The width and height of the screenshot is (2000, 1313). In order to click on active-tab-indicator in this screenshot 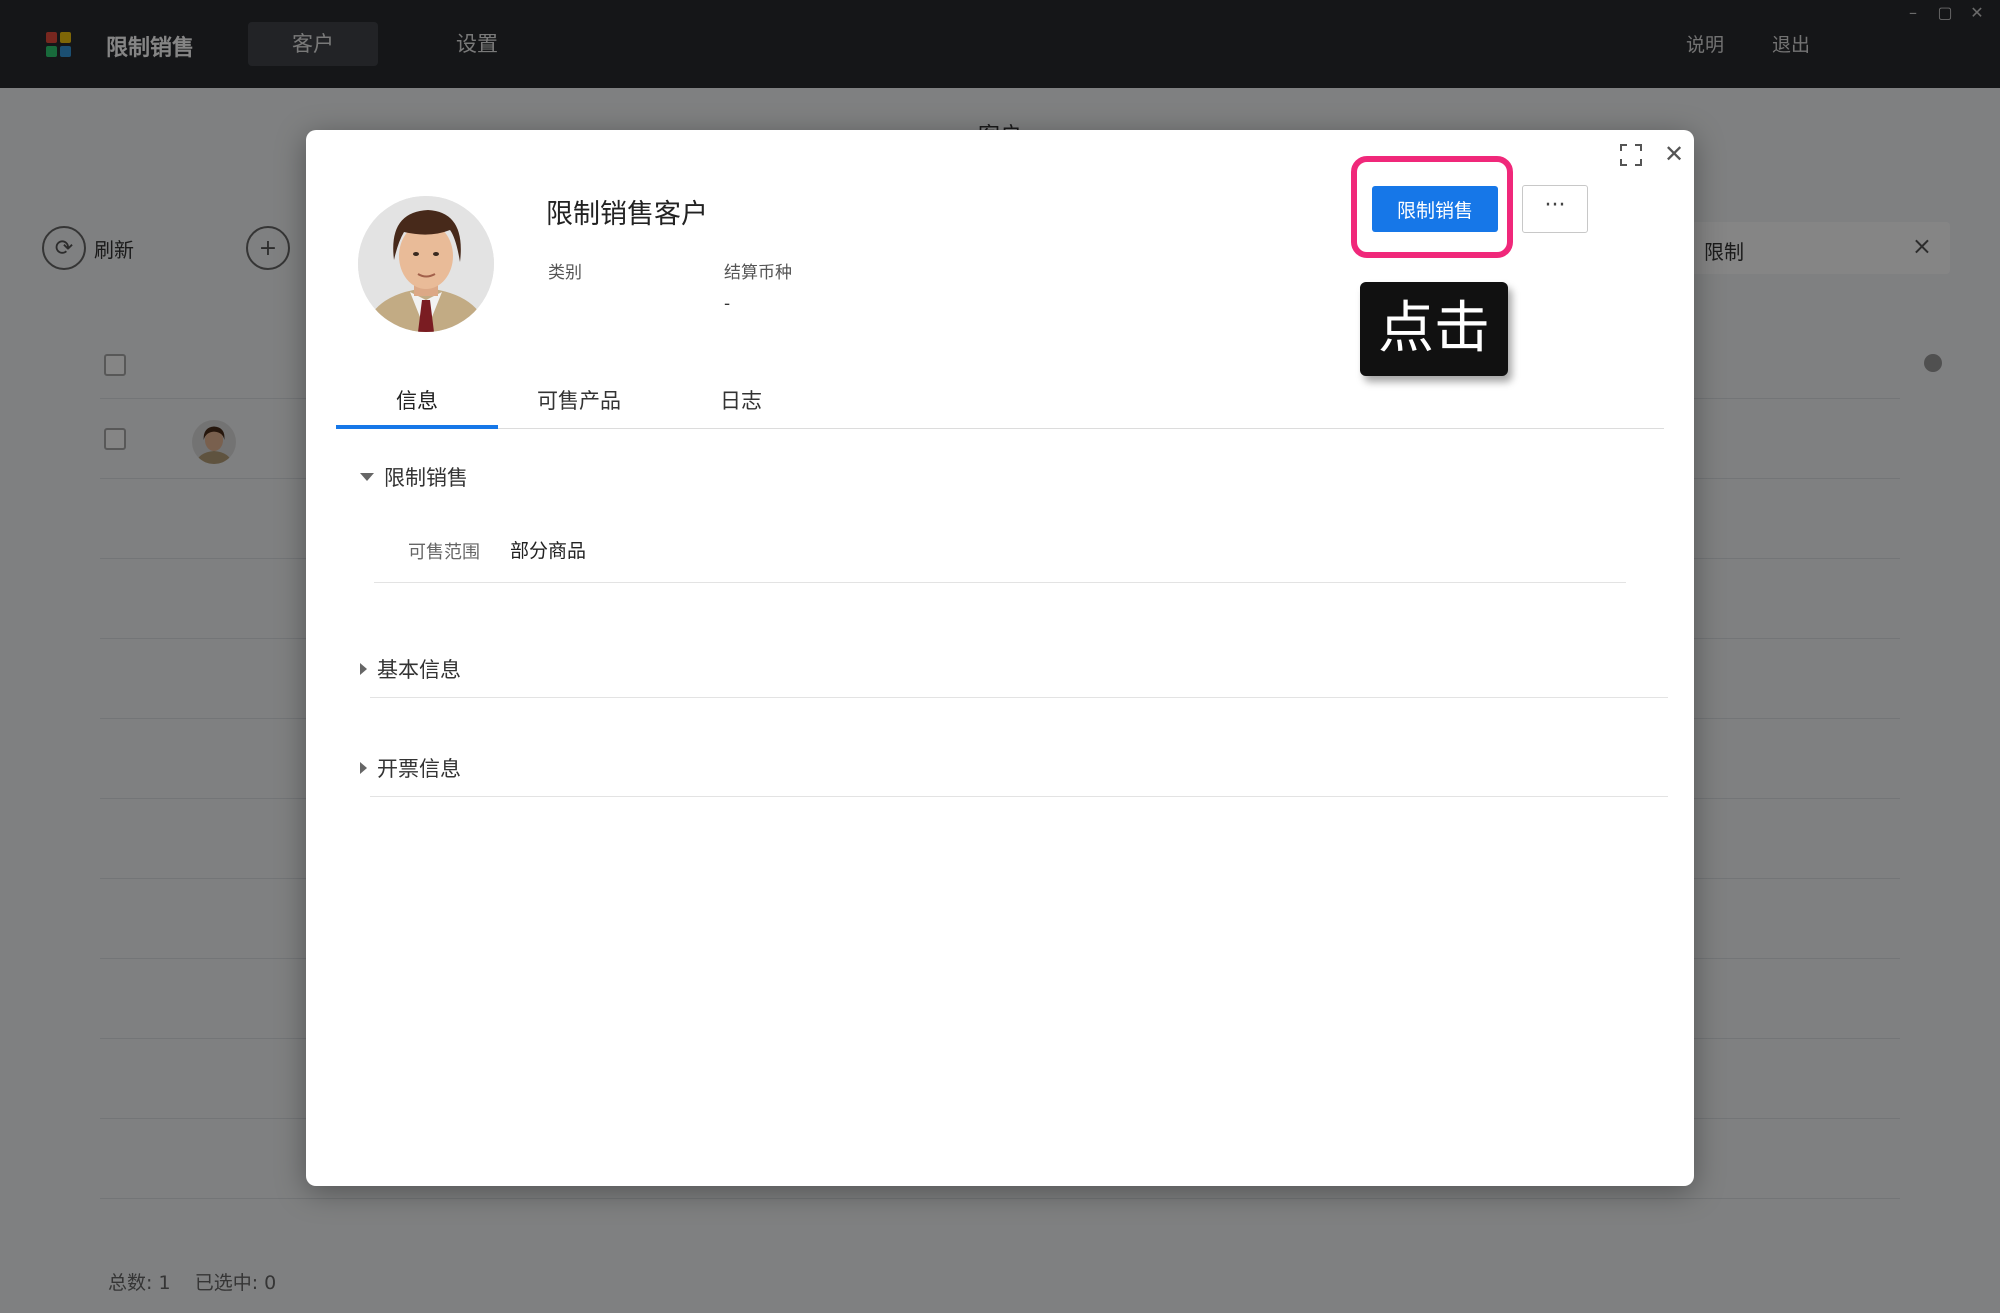, I will do `click(417, 427)`.